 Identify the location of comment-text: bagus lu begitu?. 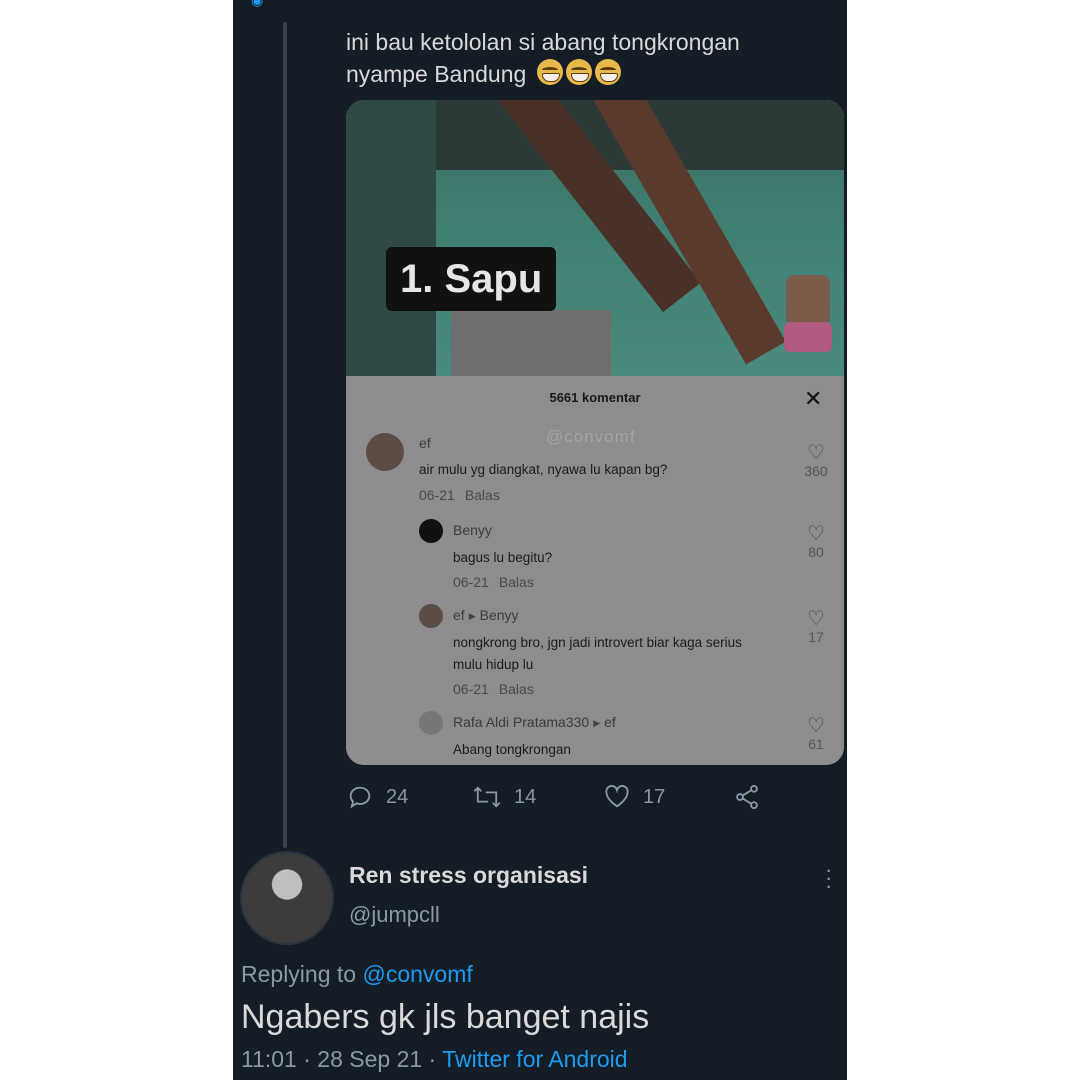
(503, 557).